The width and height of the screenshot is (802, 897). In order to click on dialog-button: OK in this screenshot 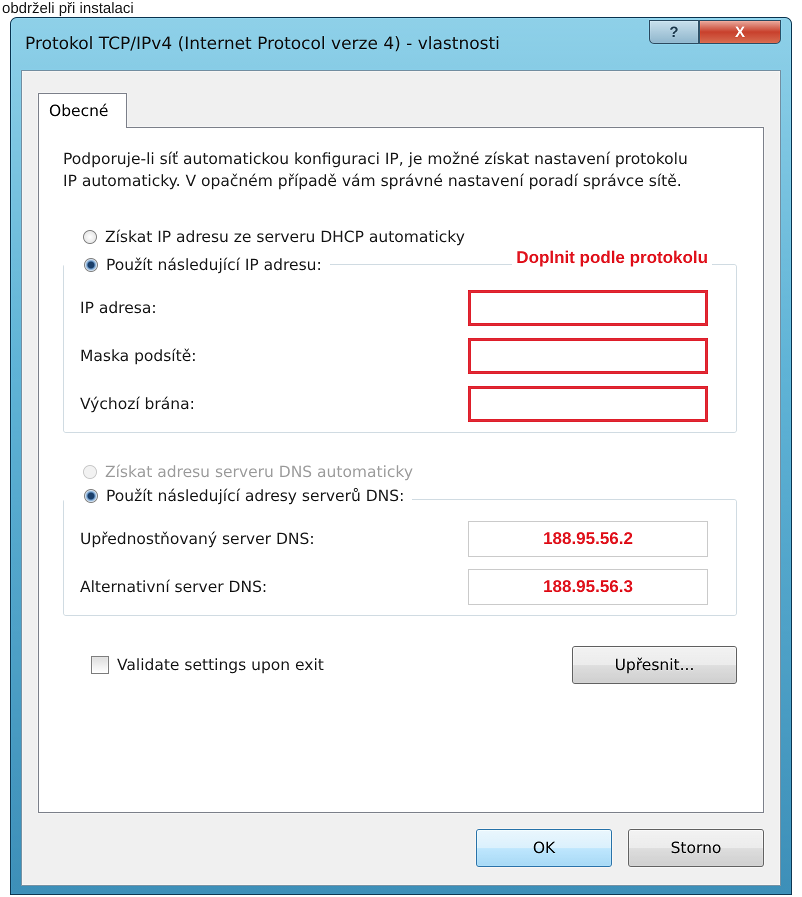, I will do `click(544, 848)`.